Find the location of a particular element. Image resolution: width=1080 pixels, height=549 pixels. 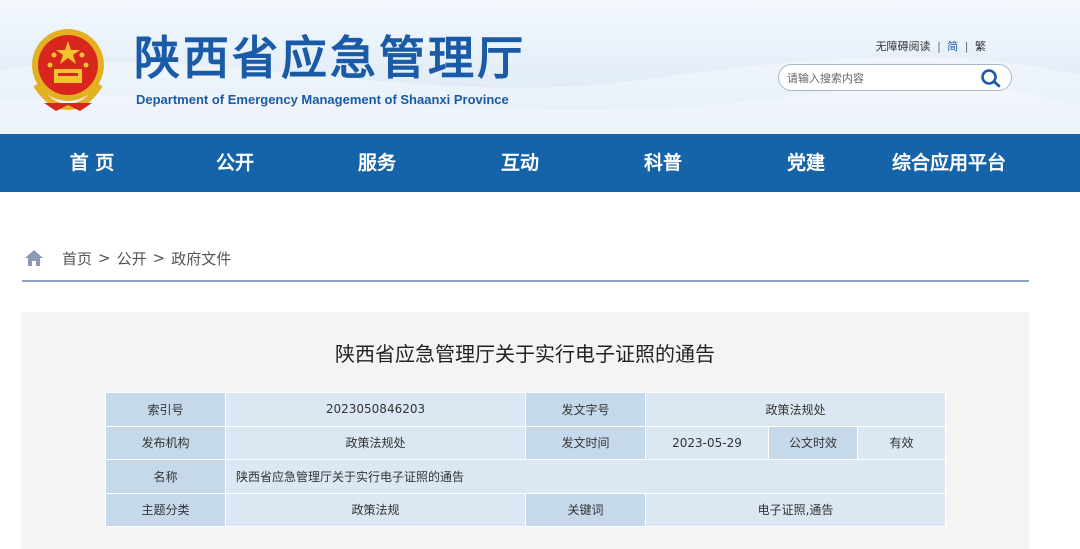

national-emblem-icon is located at coordinates (68, 69).